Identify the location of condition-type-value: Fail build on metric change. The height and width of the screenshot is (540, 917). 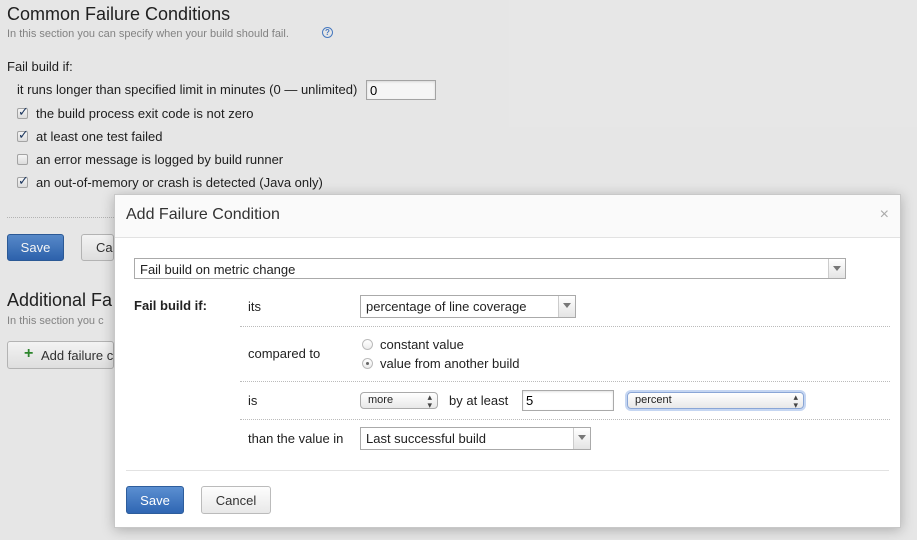
(218, 269).